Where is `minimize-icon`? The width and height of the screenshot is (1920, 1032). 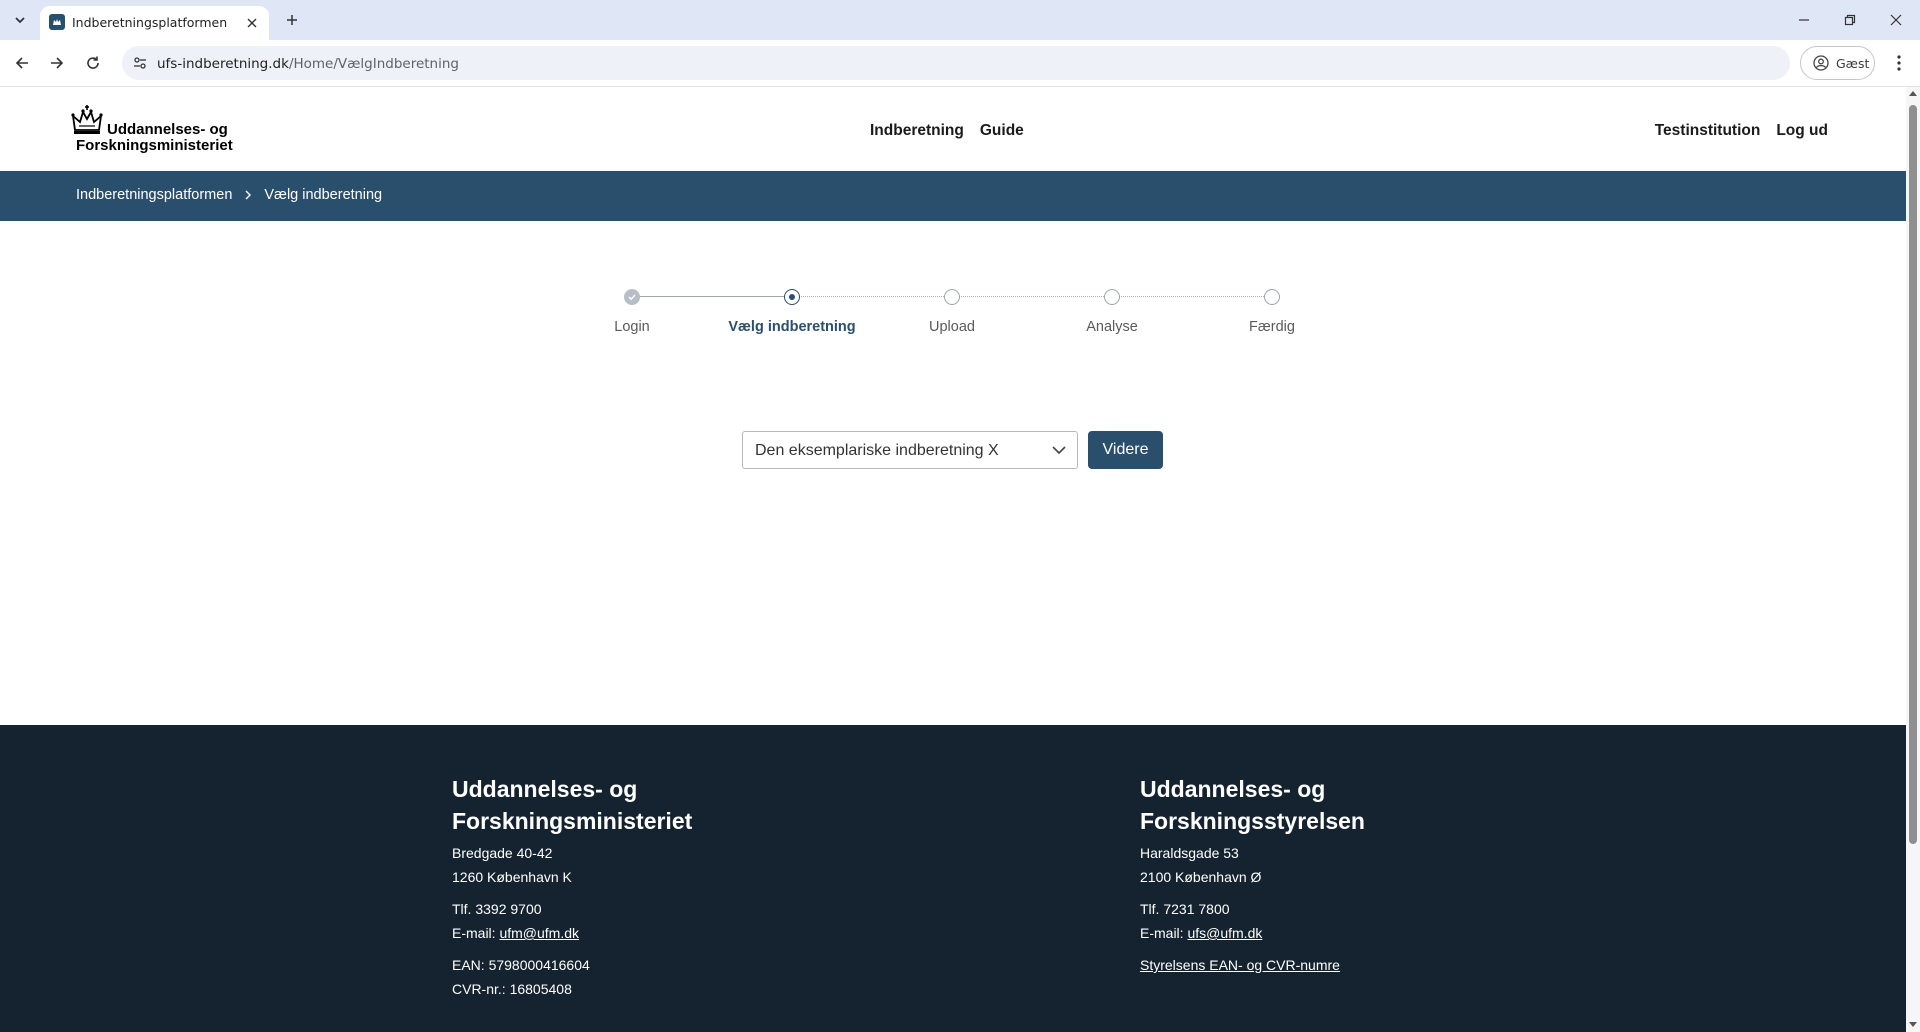
minimize-icon is located at coordinates (1804, 20).